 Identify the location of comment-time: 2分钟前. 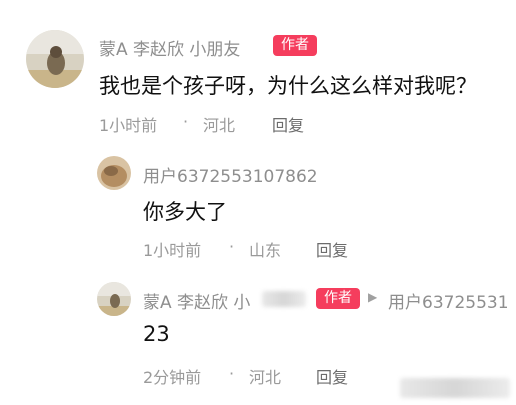
(172, 377).